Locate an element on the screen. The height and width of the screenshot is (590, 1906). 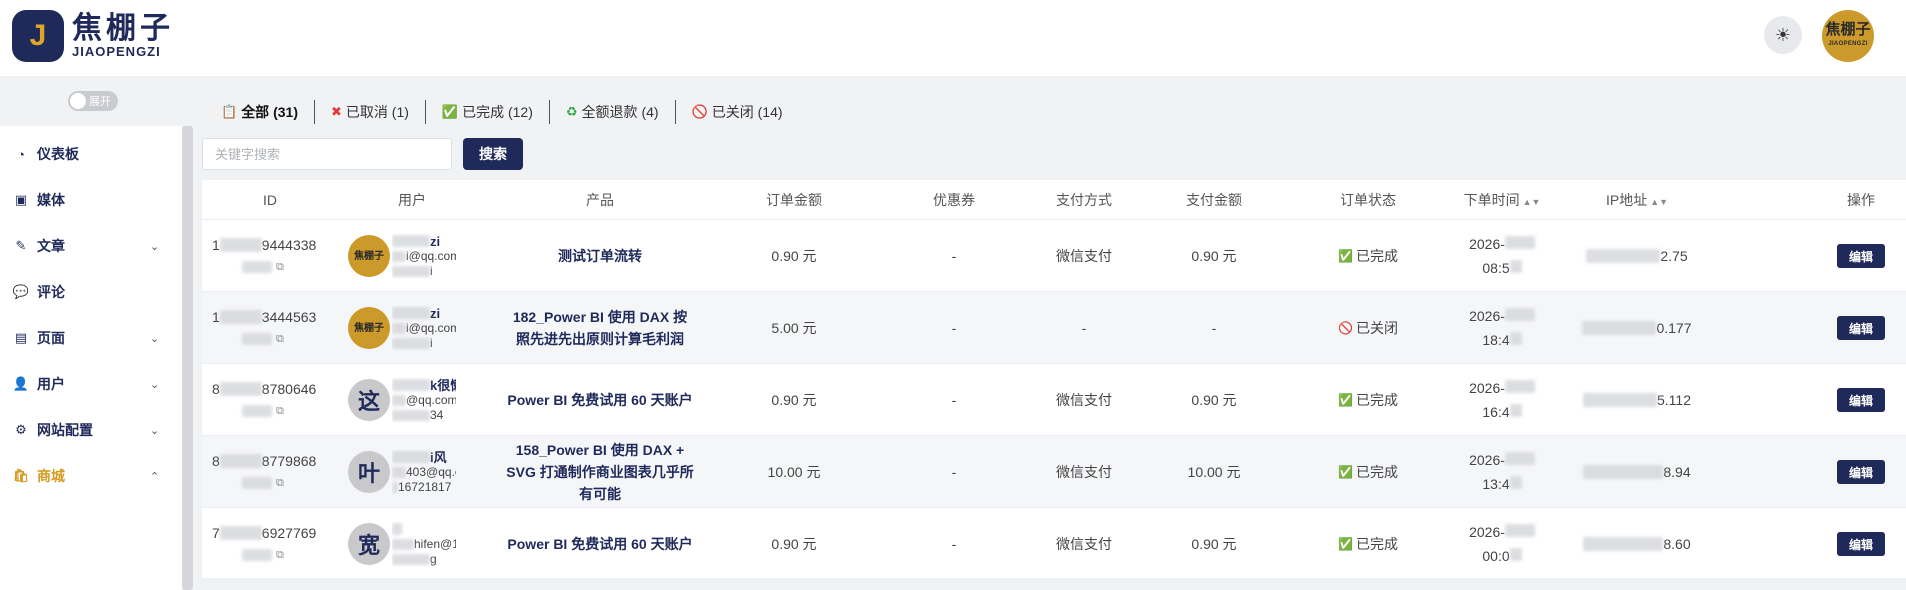
time-clock: 13:4 is located at coordinates (1496, 484).